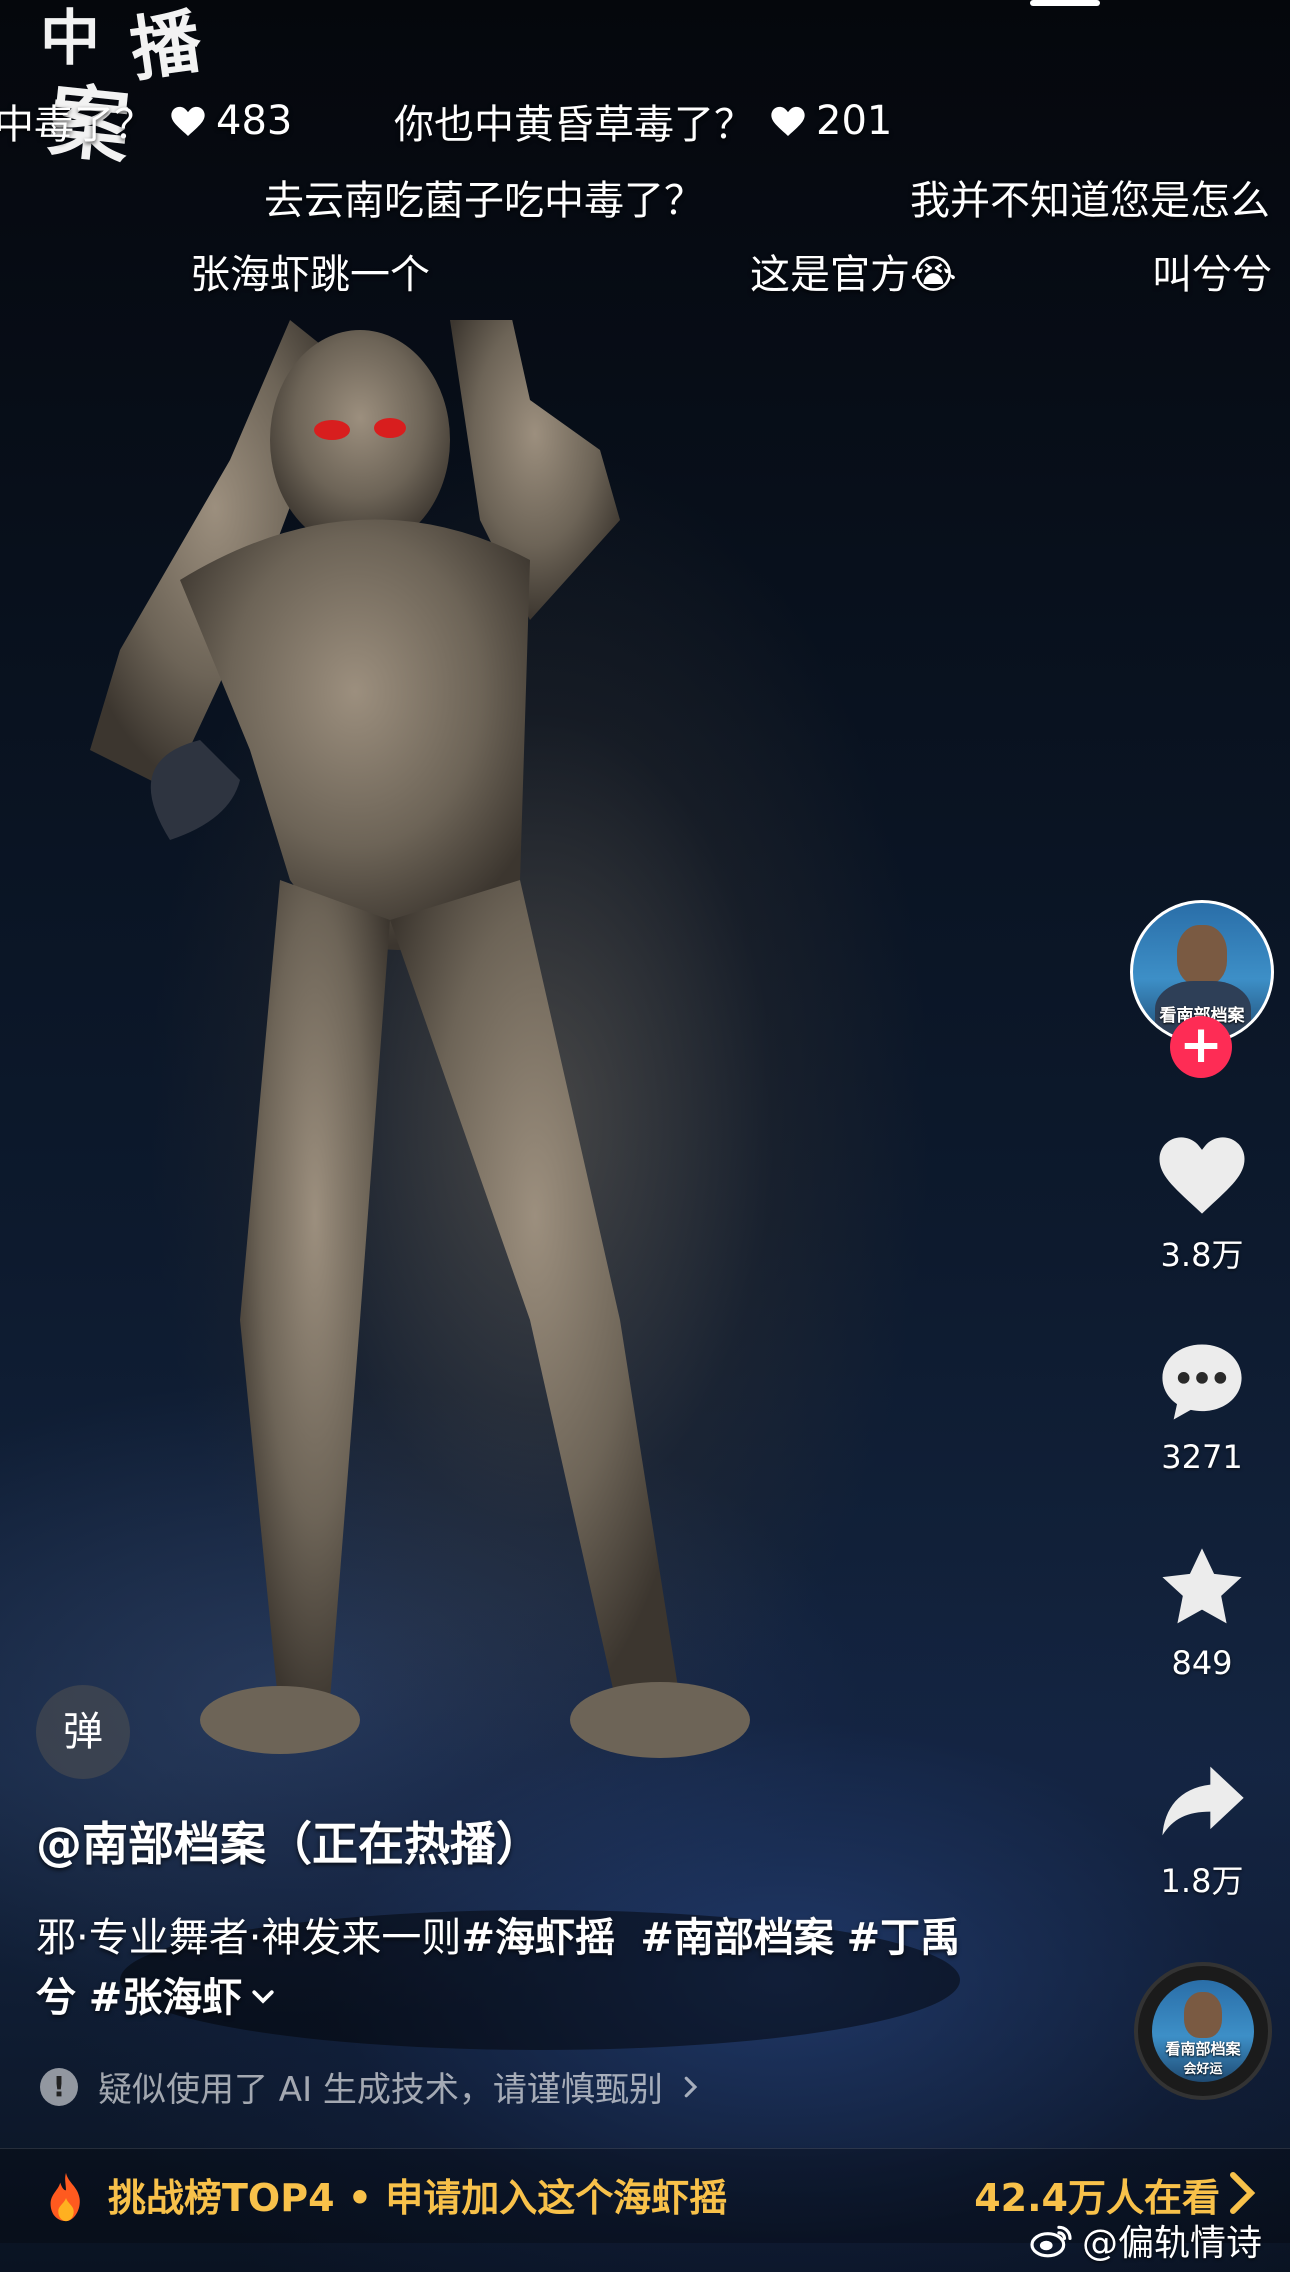 The image size is (1290, 2272). Describe the element at coordinates (1203, 1801) in the screenshot. I see `share-icon` at that location.